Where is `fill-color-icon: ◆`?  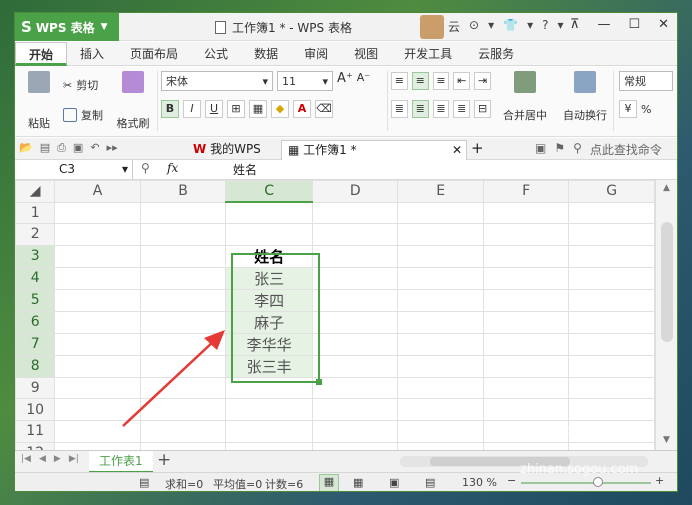
fill-color-icon: ◆ is located at coordinates (280, 109).